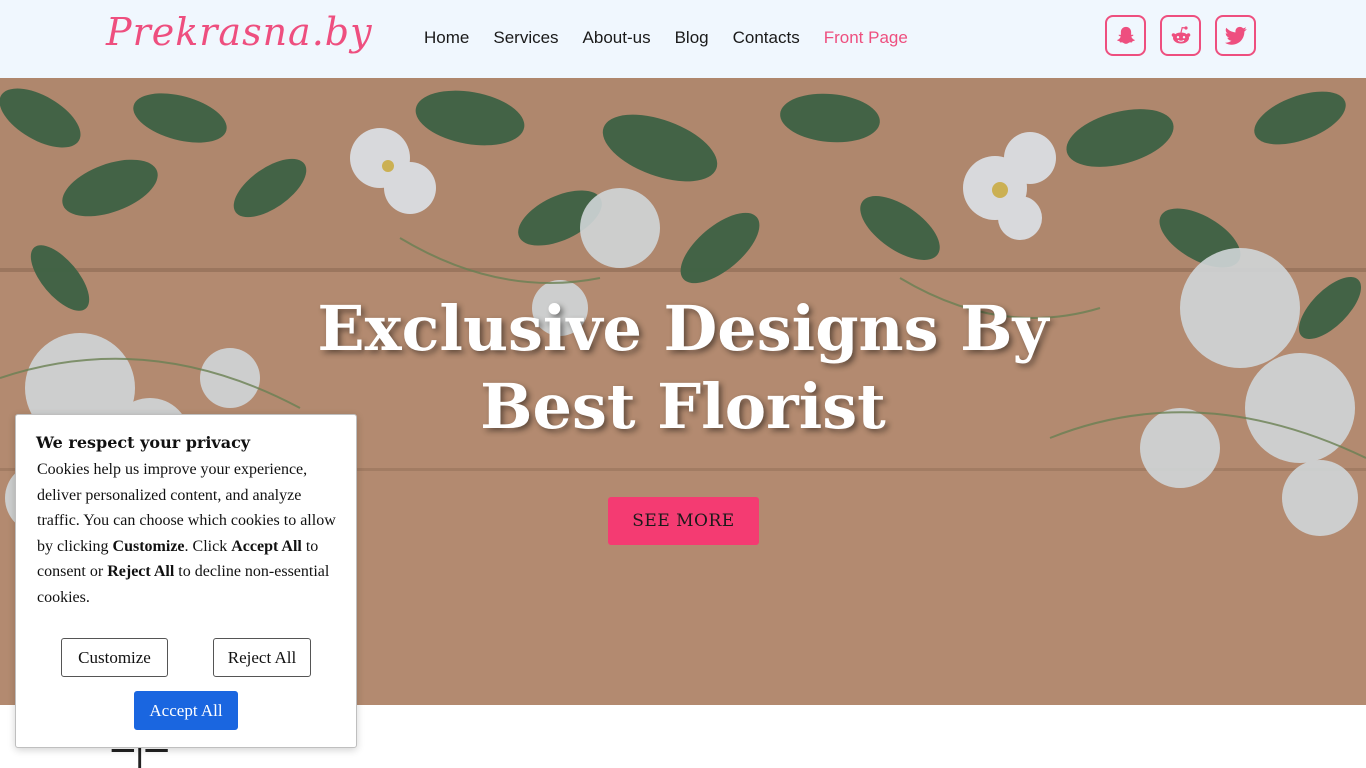  I want to click on snapchat-icon, so click(1125, 35).